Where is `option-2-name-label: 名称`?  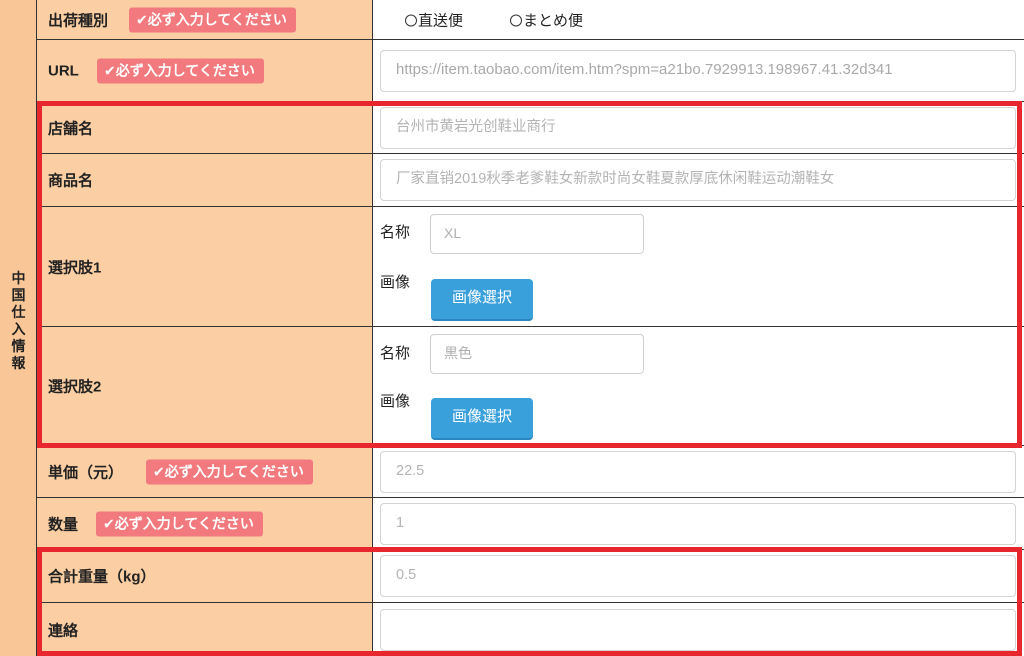
option-2-name-label: 名称 is located at coordinates (395, 353).